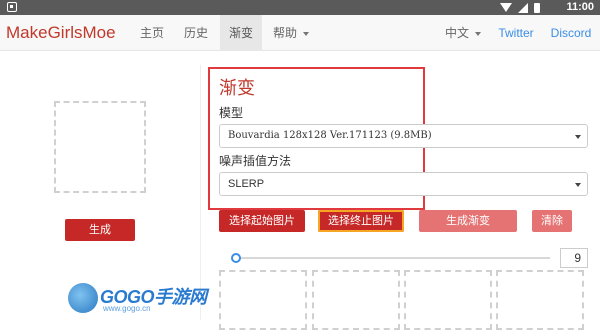 The width and height of the screenshot is (600, 330). Describe the element at coordinates (403, 184) in the screenshot. I see `noise-method-select: SLERP` at that location.